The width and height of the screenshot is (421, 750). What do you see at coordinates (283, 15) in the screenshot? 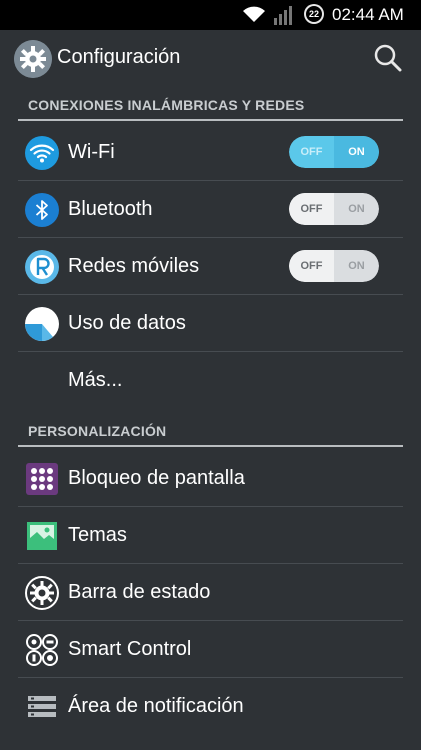
I see `status-signal-icon` at bounding box center [283, 15].